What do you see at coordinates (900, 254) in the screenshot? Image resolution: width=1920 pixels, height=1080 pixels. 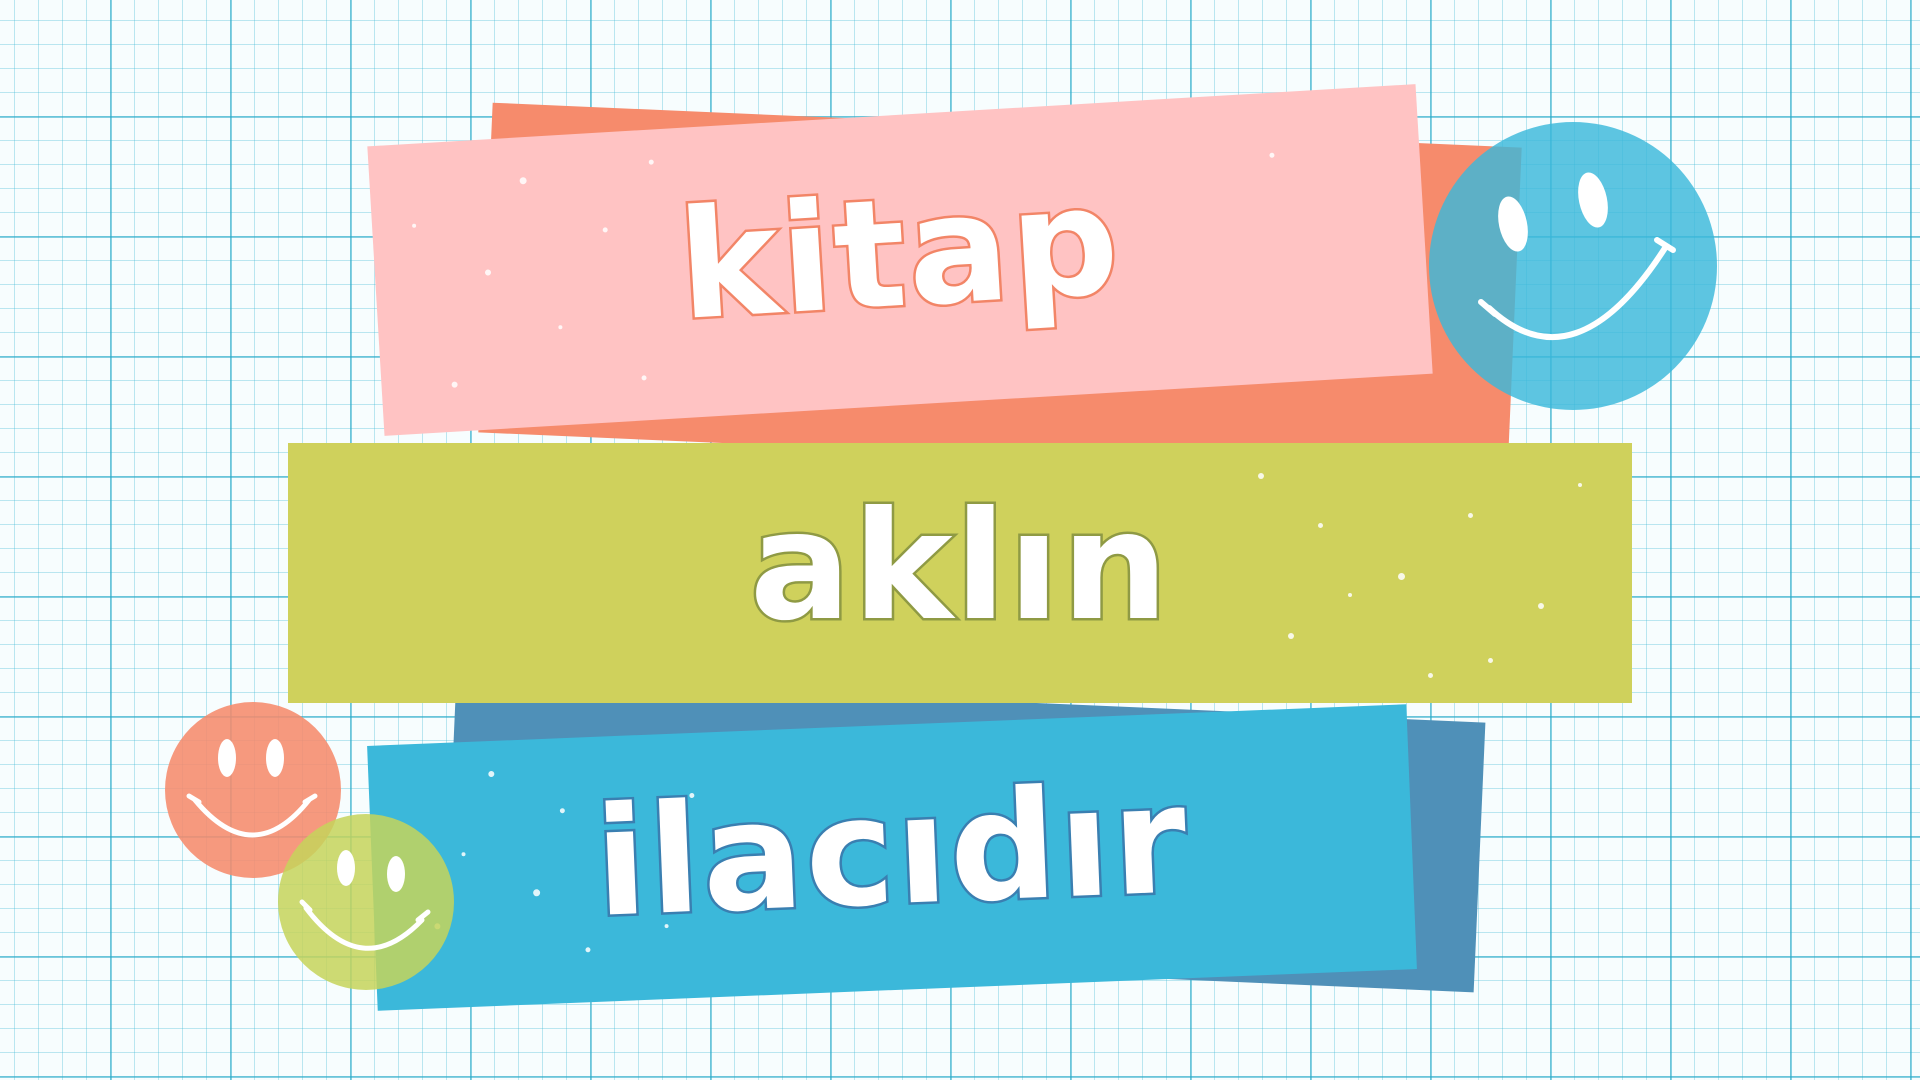 I see `word-kitap: kitap` at bounding box center [900, 254].